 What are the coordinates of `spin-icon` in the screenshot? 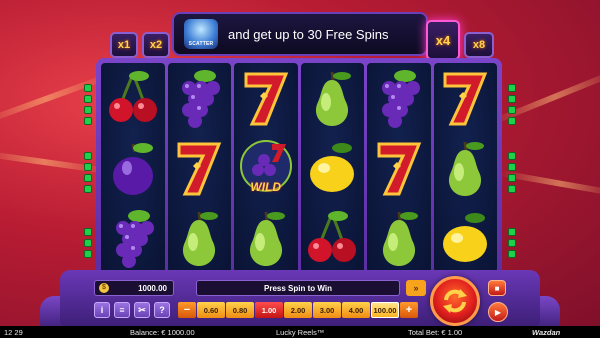 It's located at (455, 301).